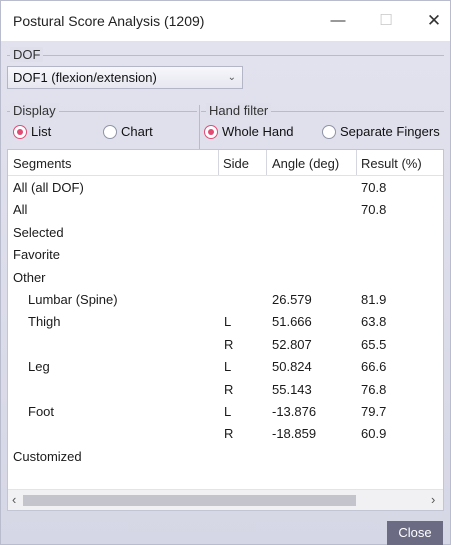 This screenshot has height=545, width=451. I want to click on header-divider, so click(225, 175).